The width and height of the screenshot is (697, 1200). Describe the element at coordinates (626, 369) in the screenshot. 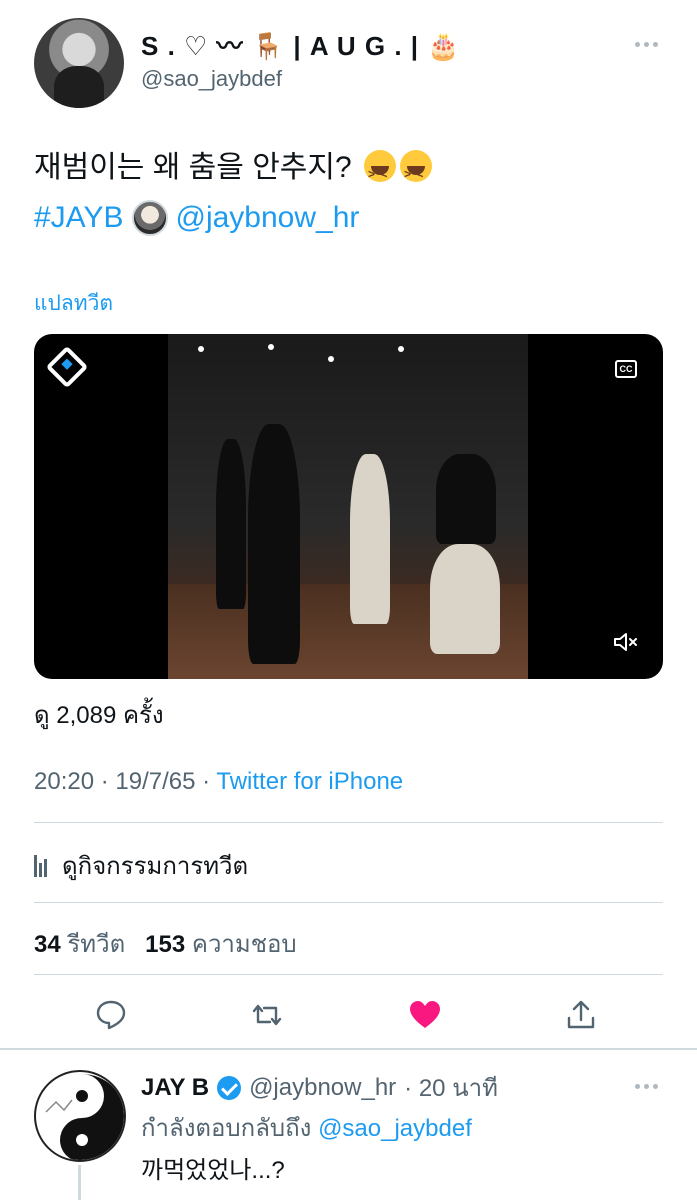

I see `closed-captions-icon: CC` at that location.